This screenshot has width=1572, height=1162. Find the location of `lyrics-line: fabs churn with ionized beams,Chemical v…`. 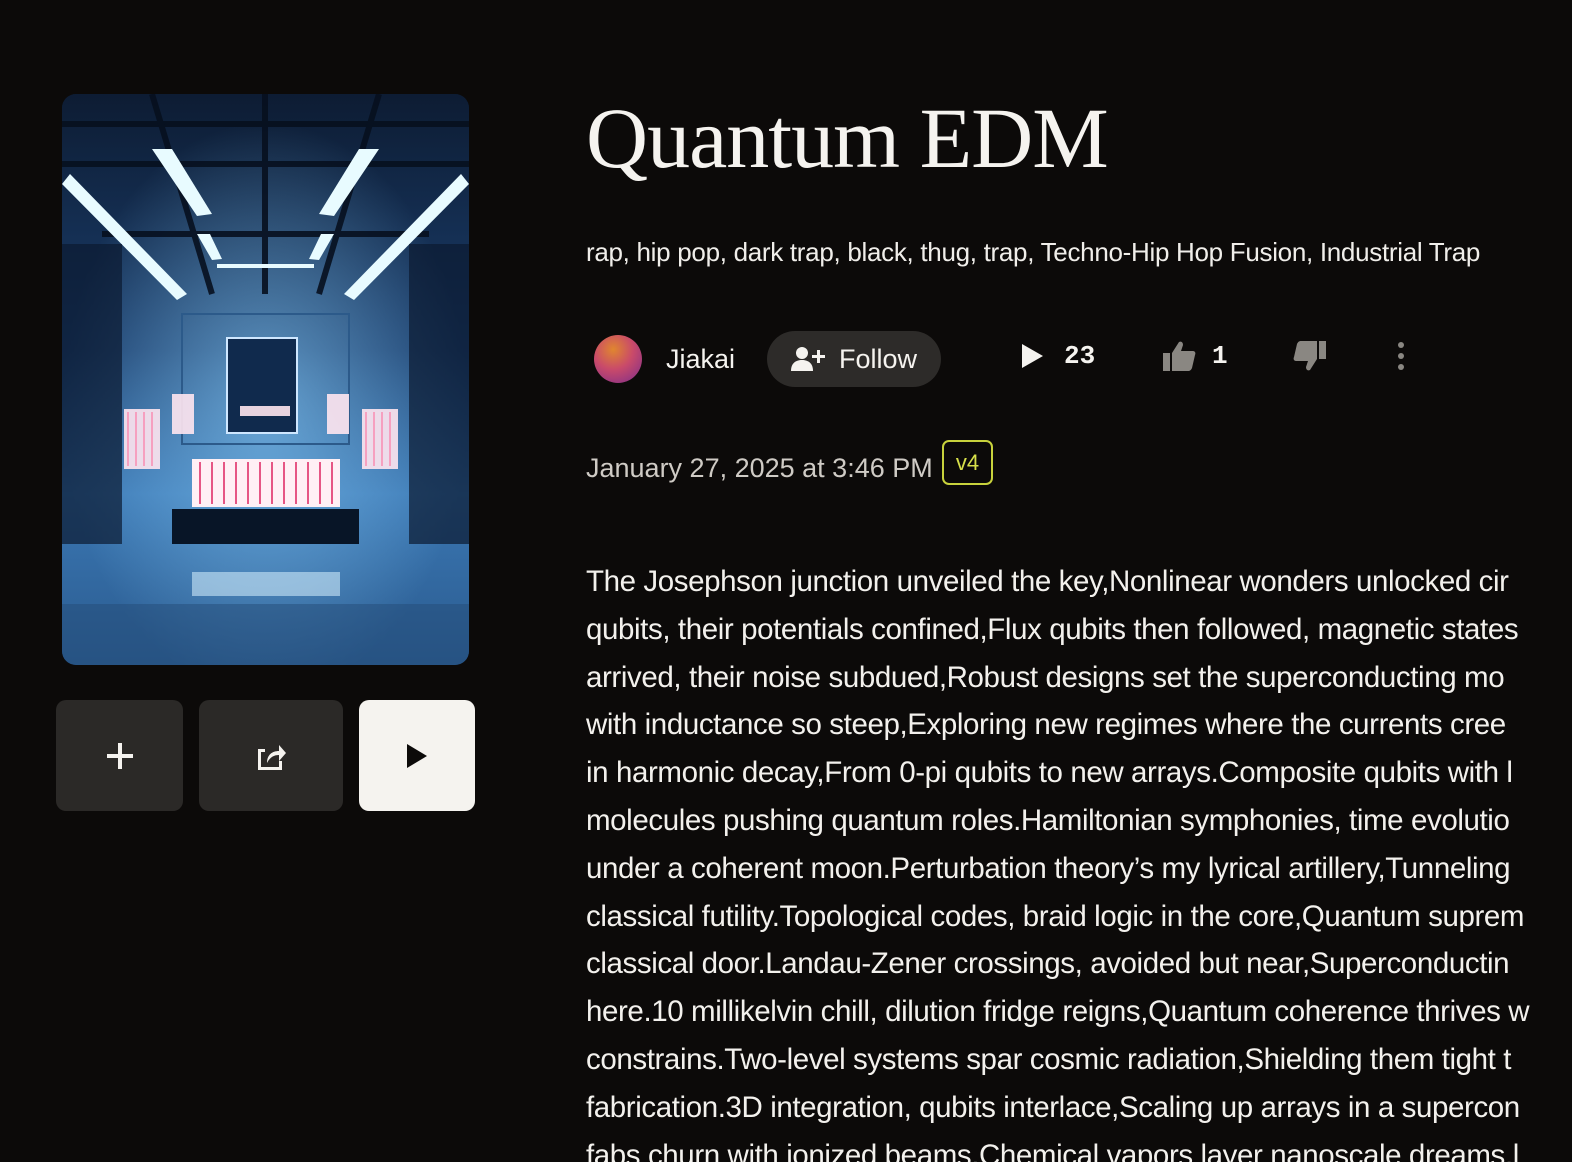

lyrics-line: fabs churn with ionized beams,Chemical v… is located at coordinates (1052, 1150).